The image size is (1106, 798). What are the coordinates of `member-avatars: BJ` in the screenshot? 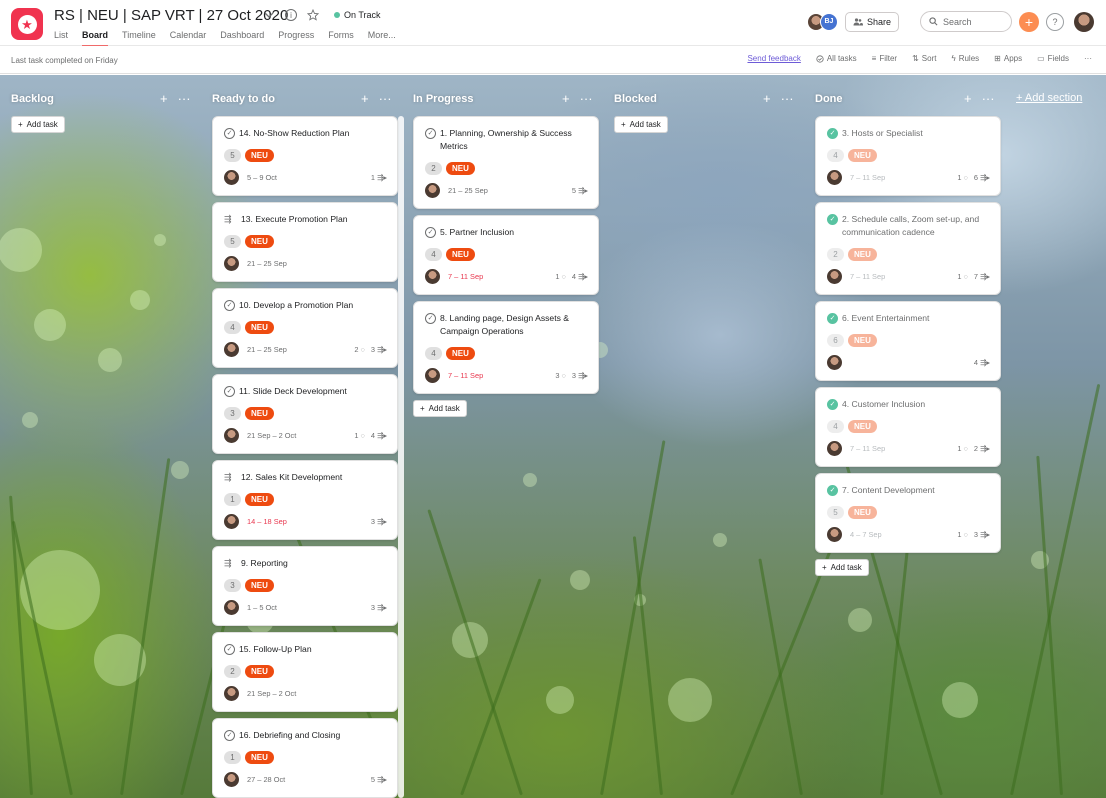 It's located at (822, 21).